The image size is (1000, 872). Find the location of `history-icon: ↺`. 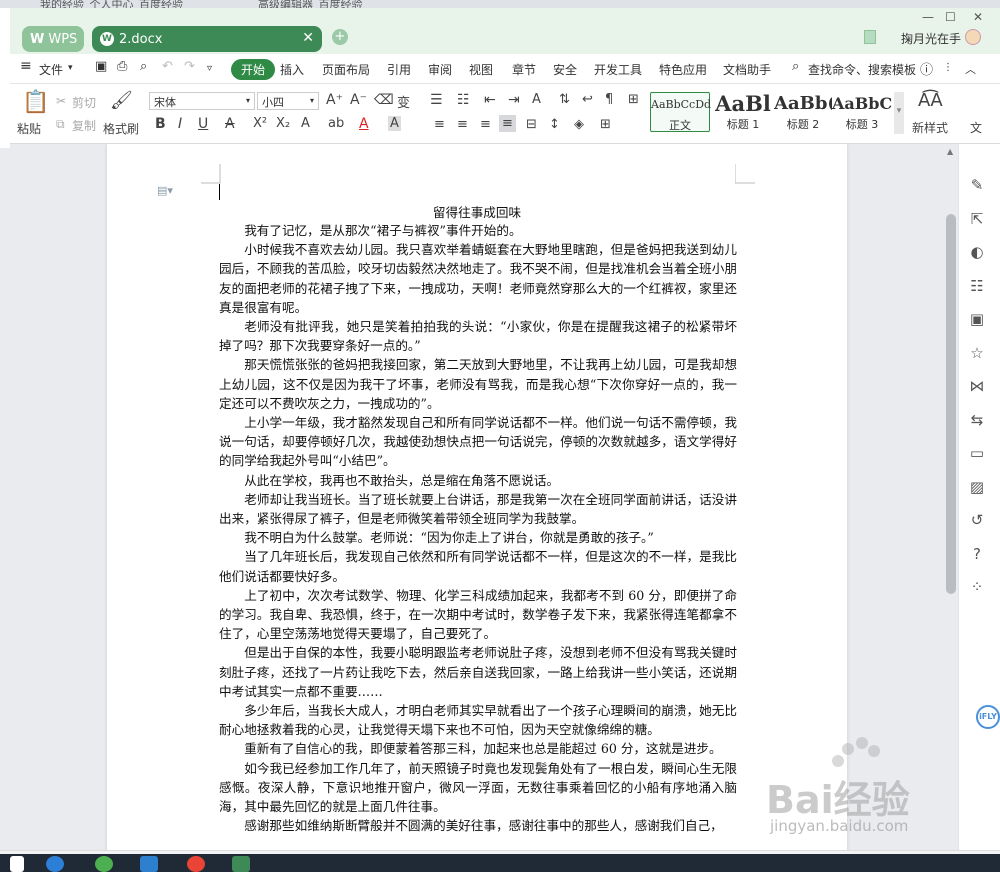

history-icon: ↺ is located at coordinates (977, 521).